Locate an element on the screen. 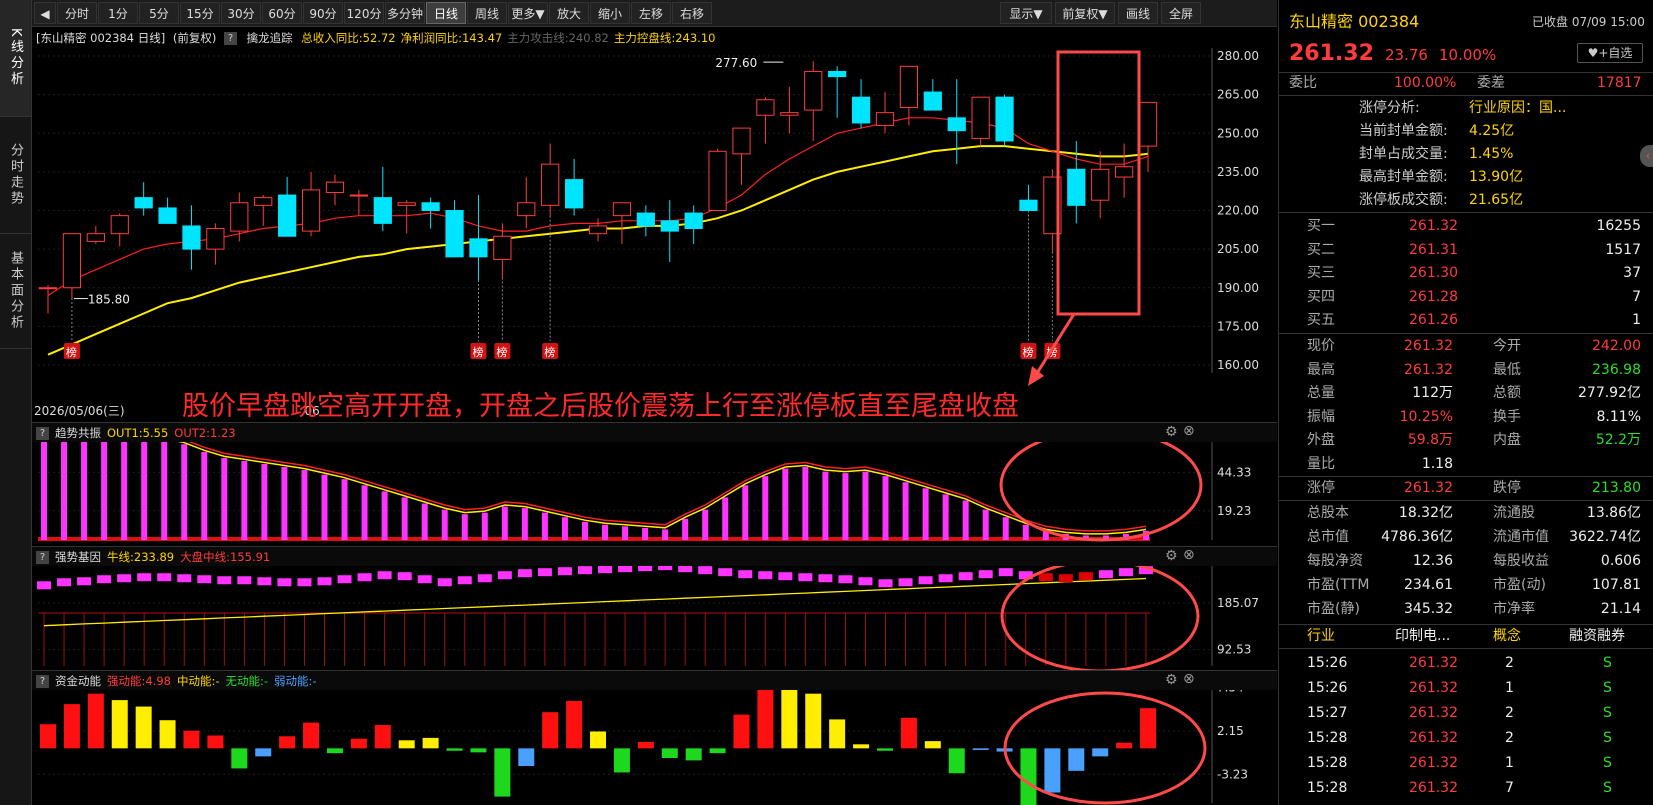  toolbar-button-draw: 画线 is located at coordinates (1138, 13).